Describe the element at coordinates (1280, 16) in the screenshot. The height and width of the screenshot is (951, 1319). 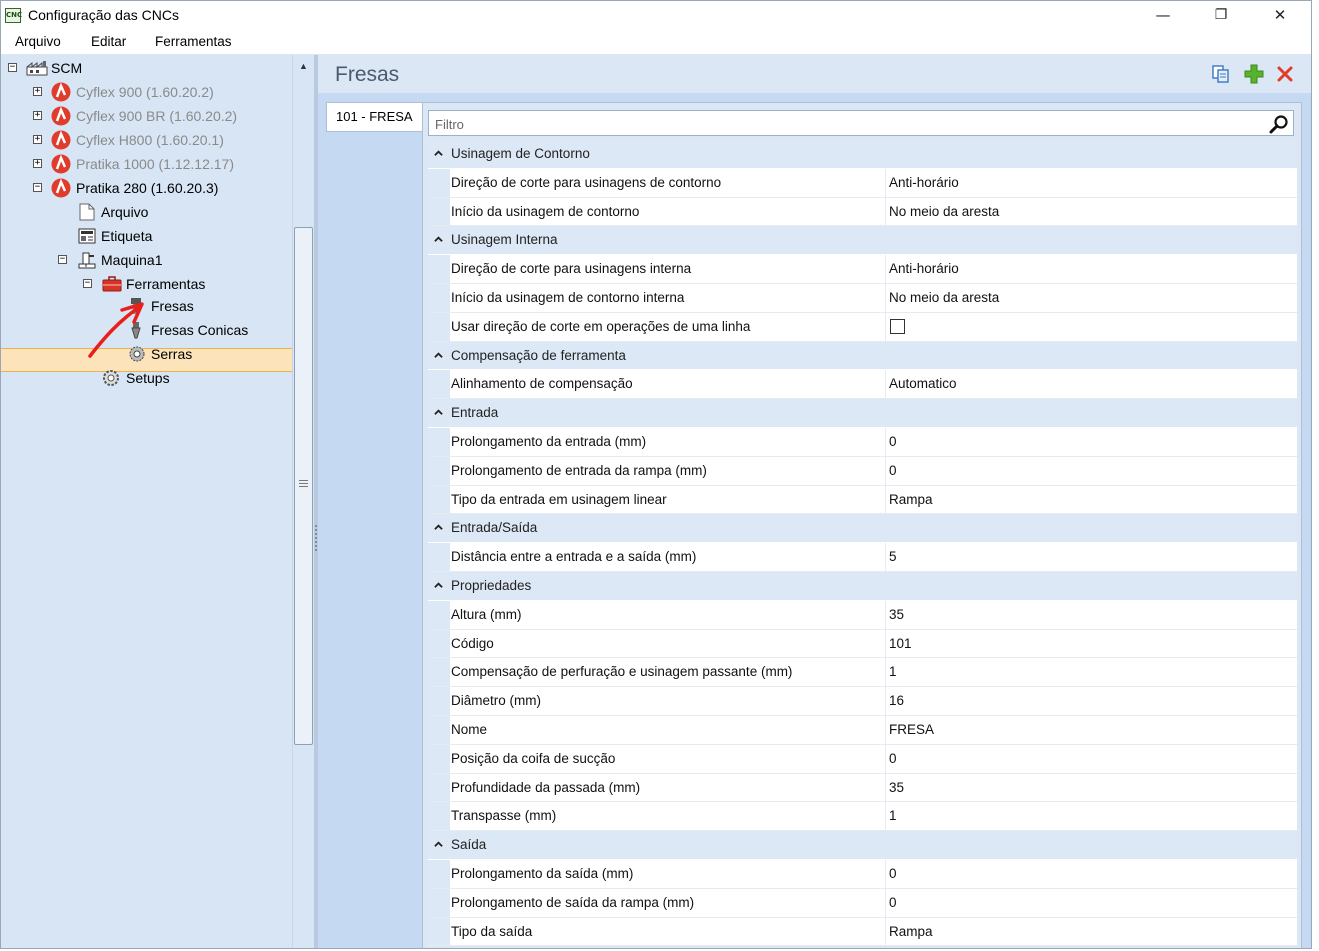
I see `close-button: ✕` at that location.